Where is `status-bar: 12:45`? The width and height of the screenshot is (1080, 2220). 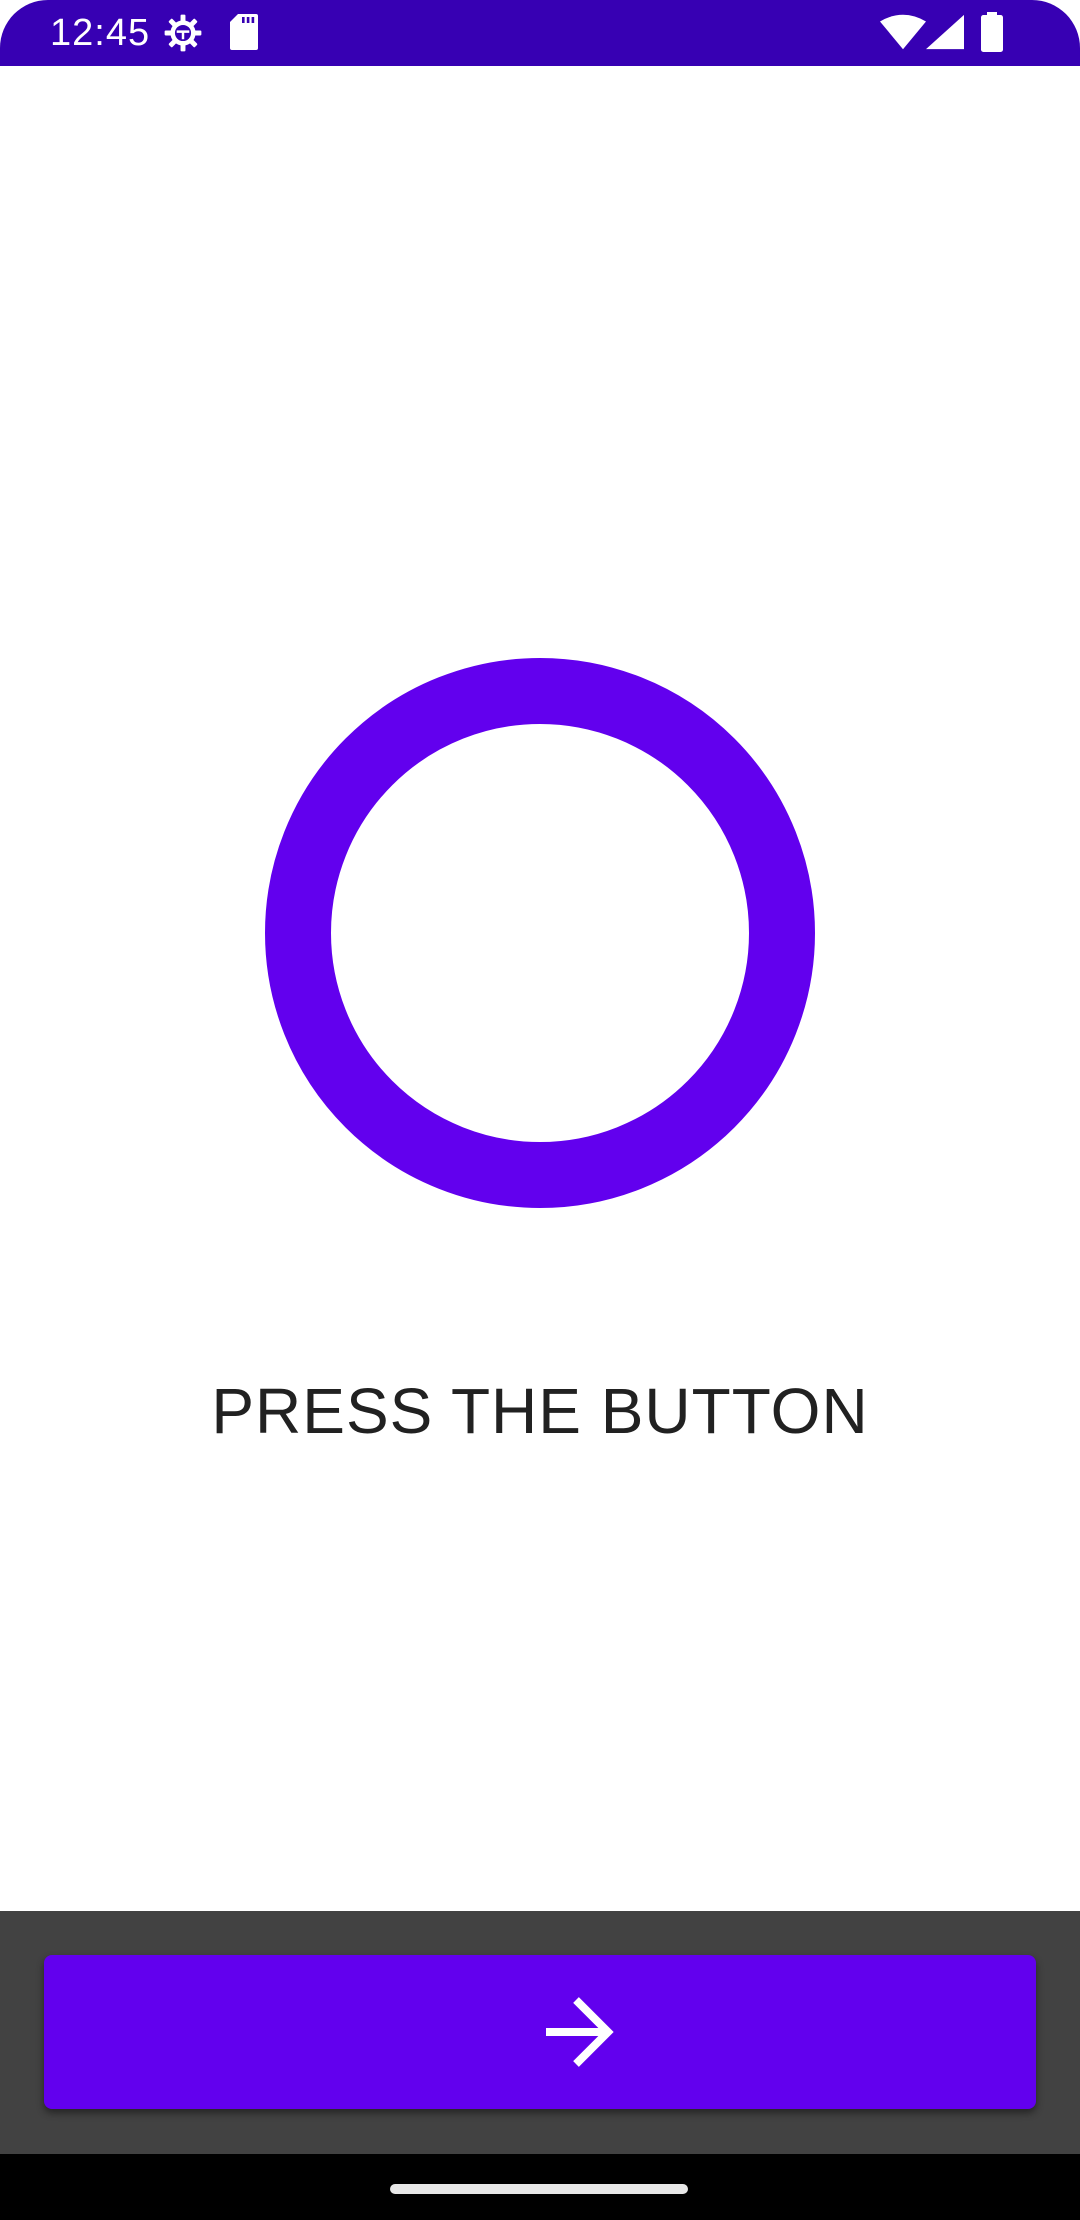
status-bar: 12:45 is located at coordinates (540, 33).